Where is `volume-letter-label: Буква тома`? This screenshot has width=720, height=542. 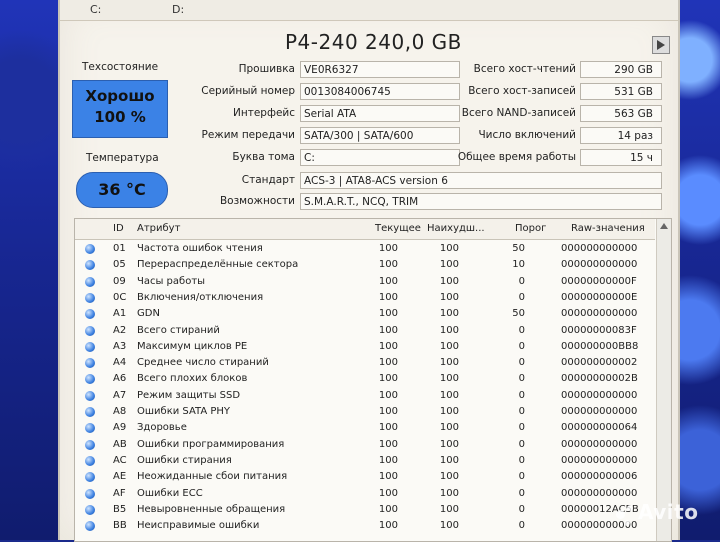 volume-letter-label: Буква тома is located at coordinates (263, 157).